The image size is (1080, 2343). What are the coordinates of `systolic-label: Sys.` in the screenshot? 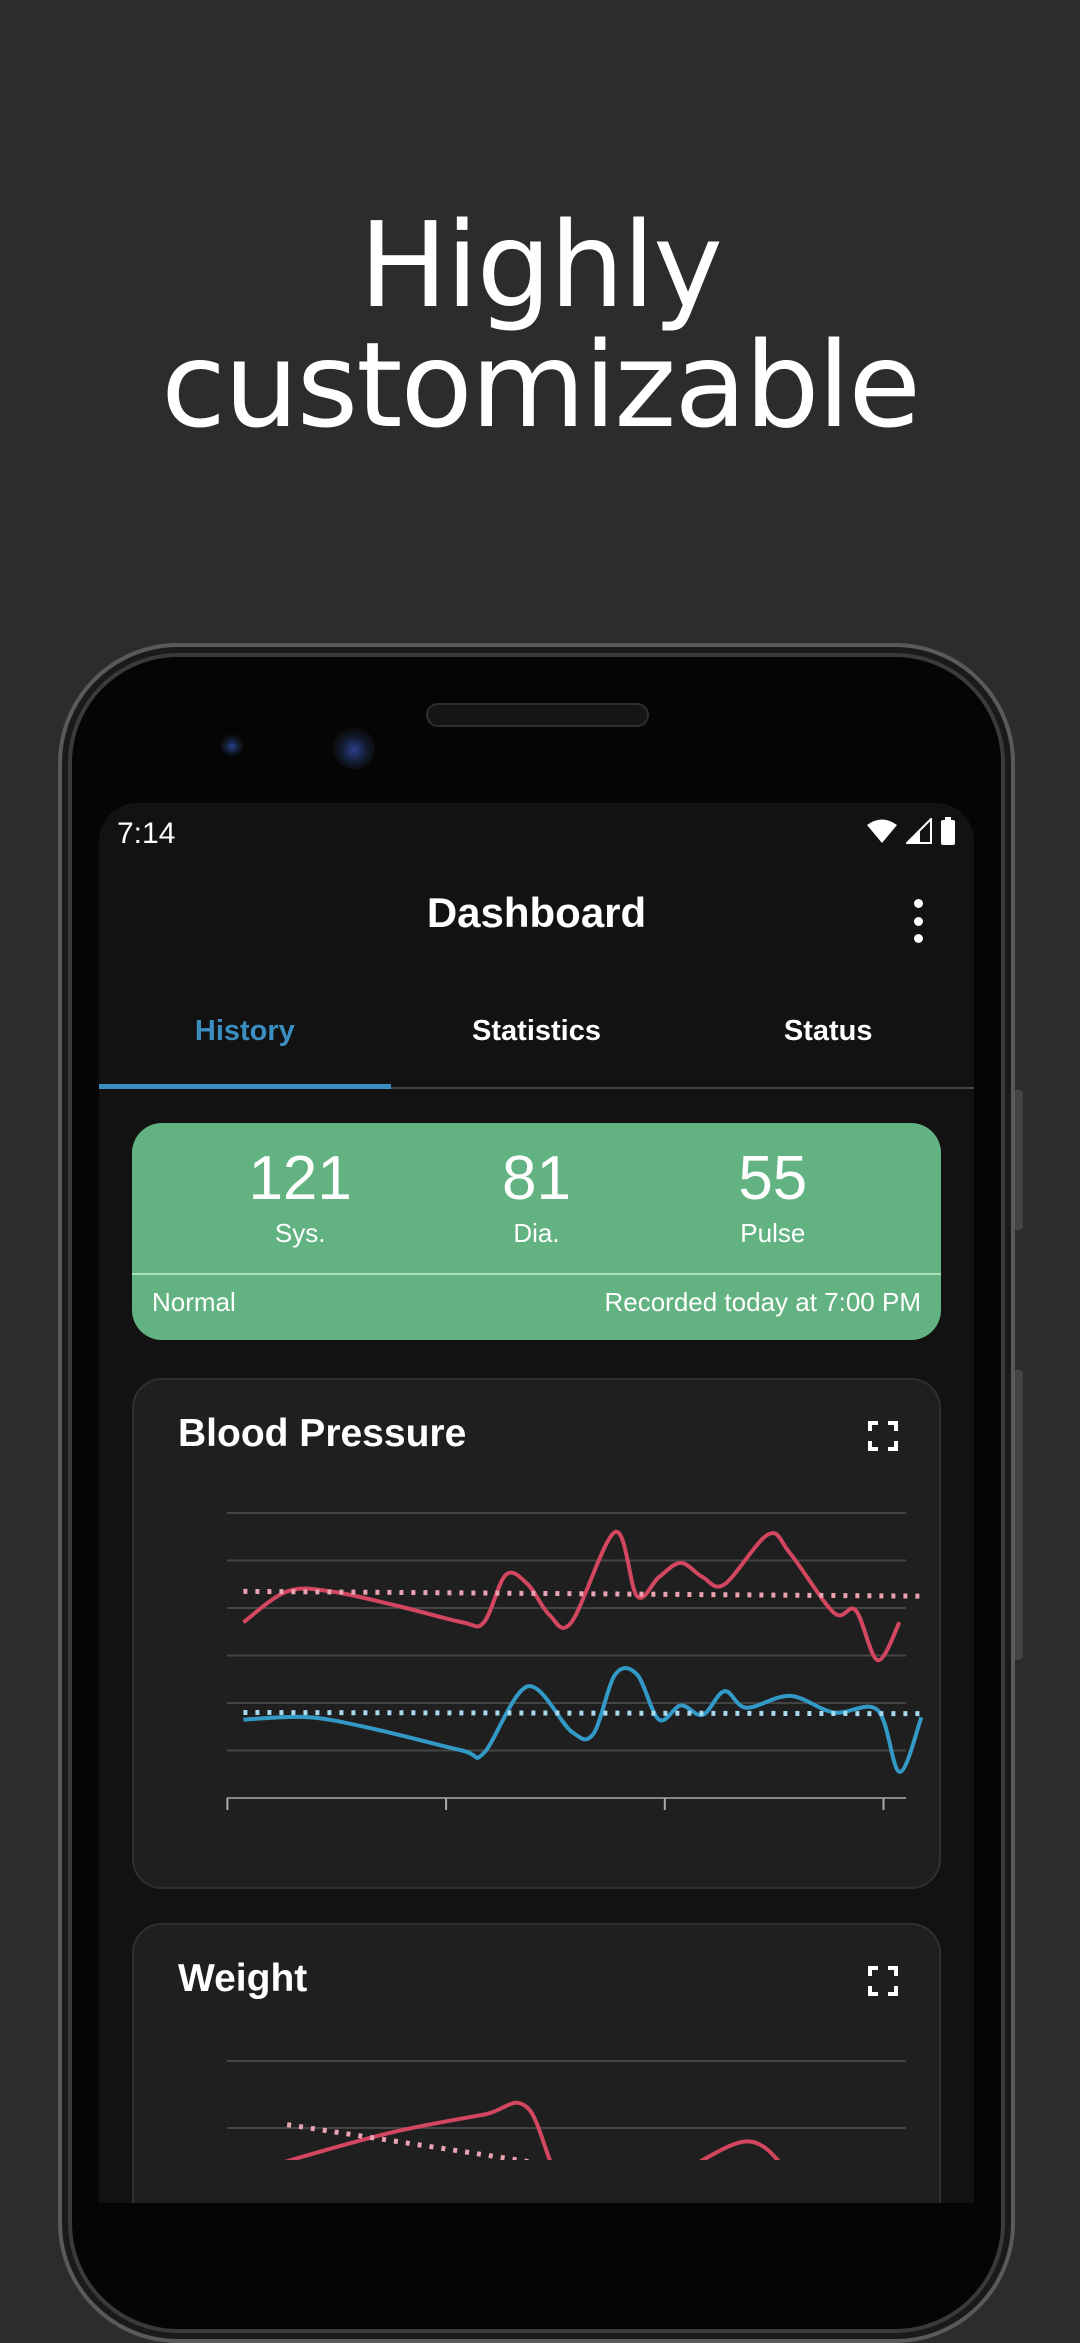 It's located at (300, 1233).